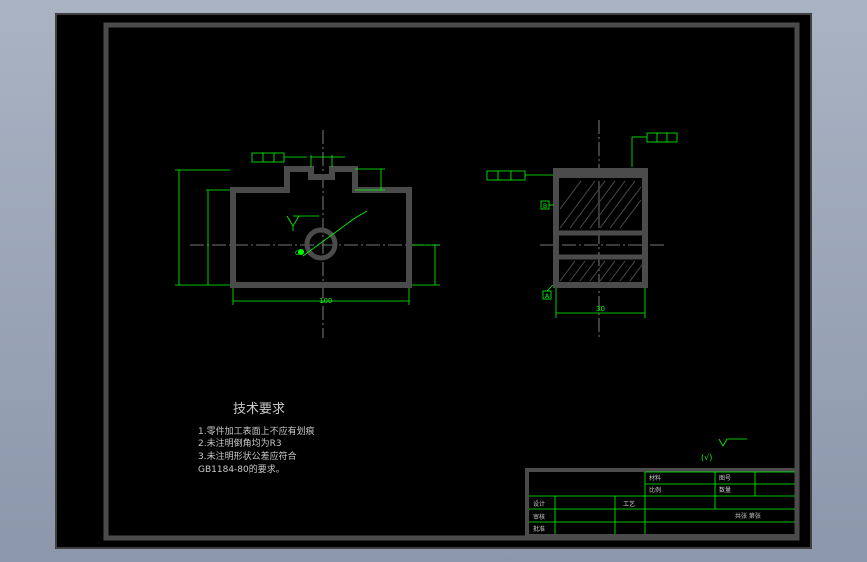  Describe the element at coordinates (539, 517) in the screenshot. I see `tb-check: 审核` at that location.